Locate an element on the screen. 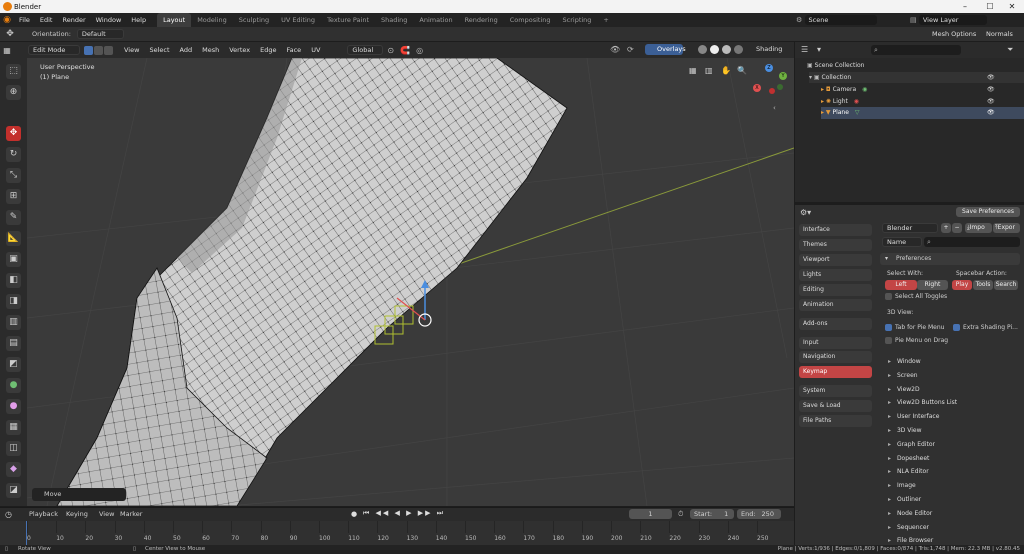 The image size is (1024, 554). pref-cat-viewport: Viewport is located at coordinates (835, 260).